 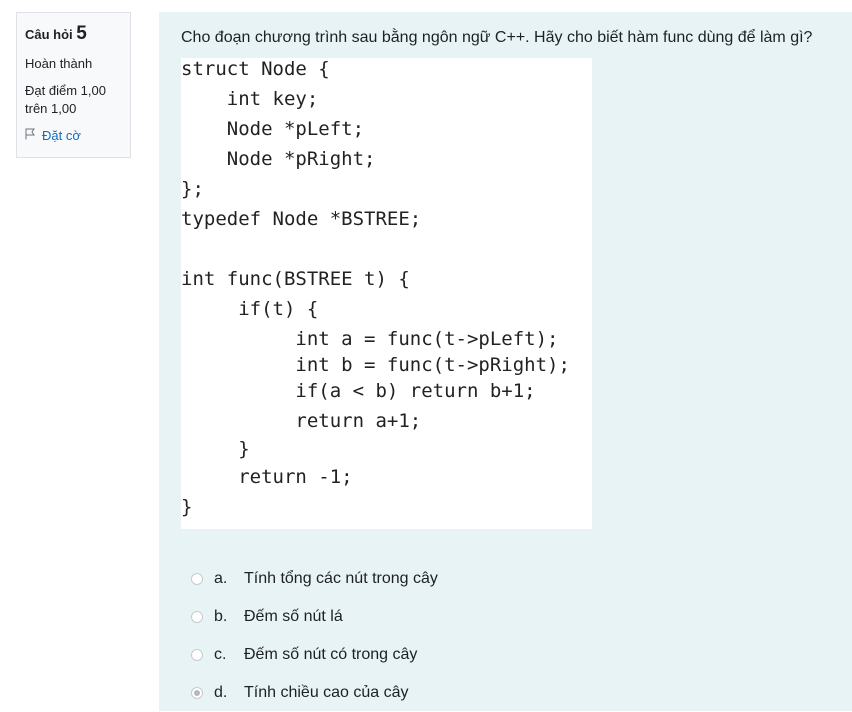 What do you see at coordinates (375, 365) in the screenshot?
I see `code-line: int b = func(t->pRight);` at bounding box center [375, 365].